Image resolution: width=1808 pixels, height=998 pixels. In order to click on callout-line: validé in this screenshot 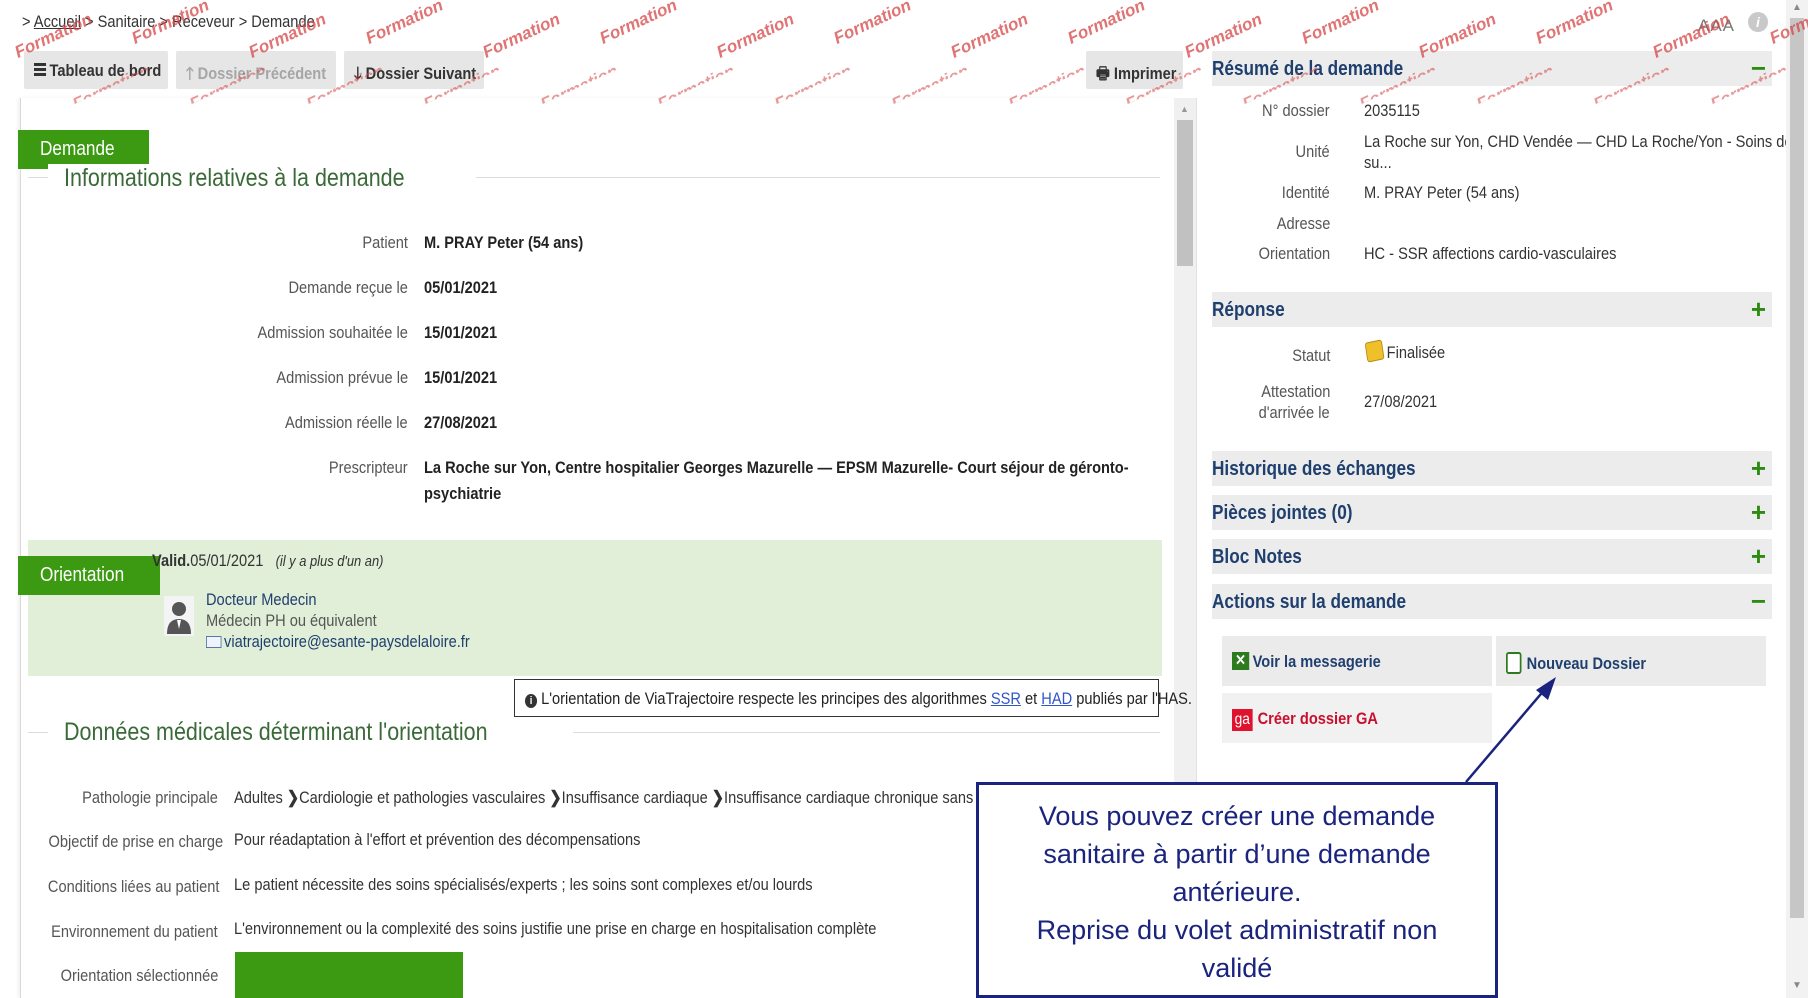, I will do `click(1237, 968)`.